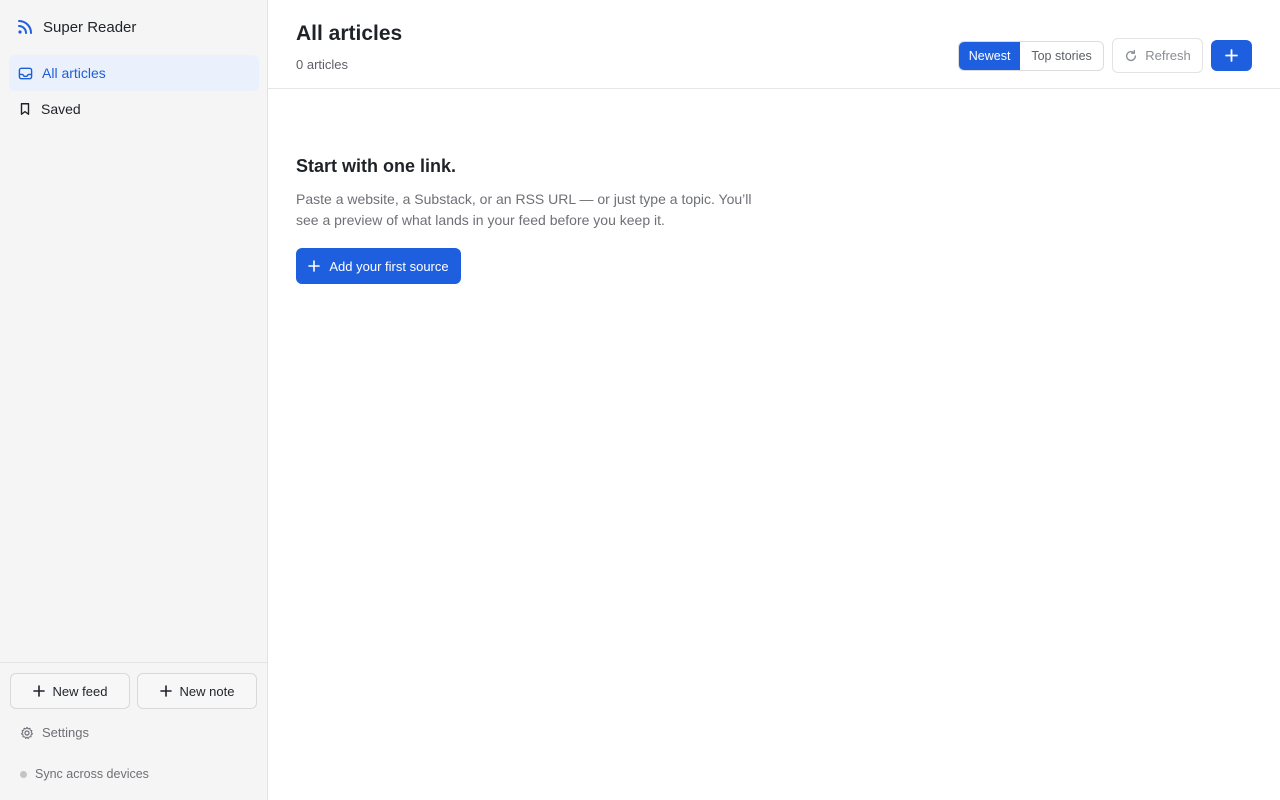 This screenshot has height=800, width=1280. What do you see at coordinates (349, 33) in the screenshot?
I see `page-title: All articles` at bounding box center [349, 33].